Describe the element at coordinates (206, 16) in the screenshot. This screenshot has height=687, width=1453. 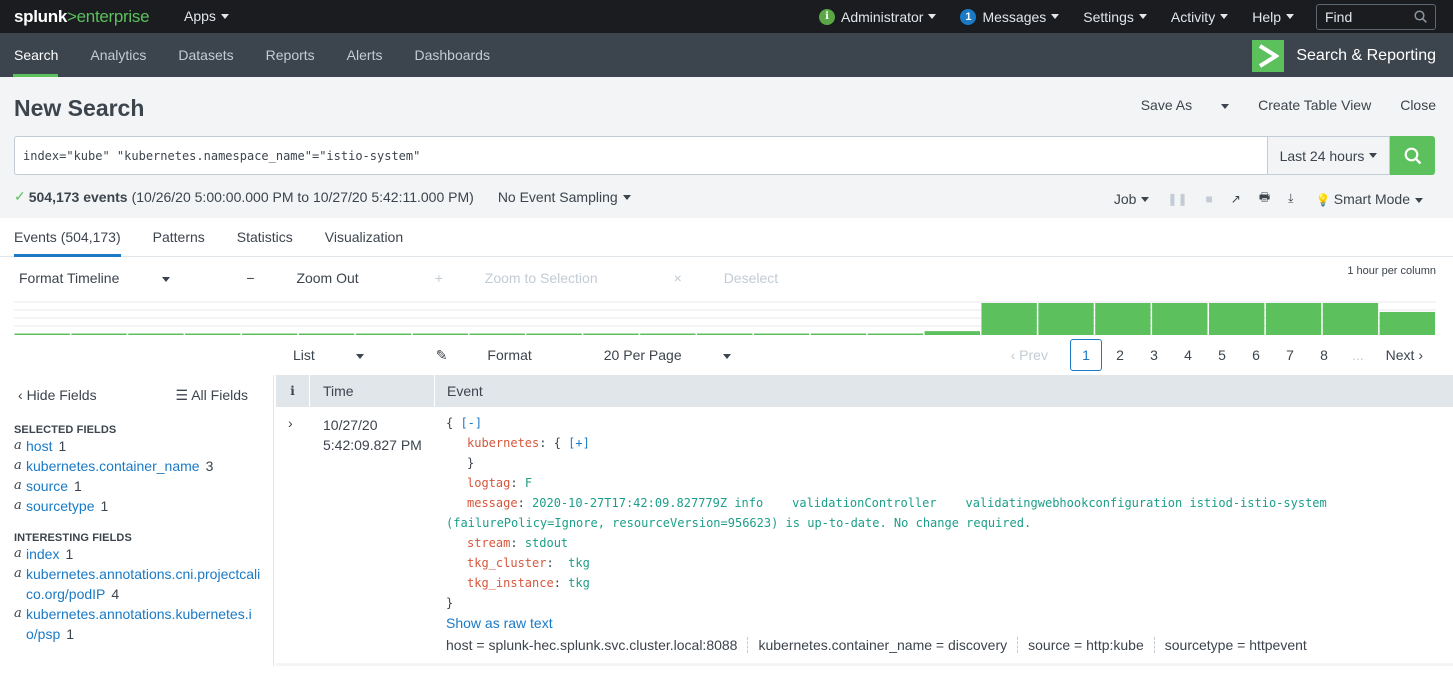
I see `apps-menu: Apps` at that location.